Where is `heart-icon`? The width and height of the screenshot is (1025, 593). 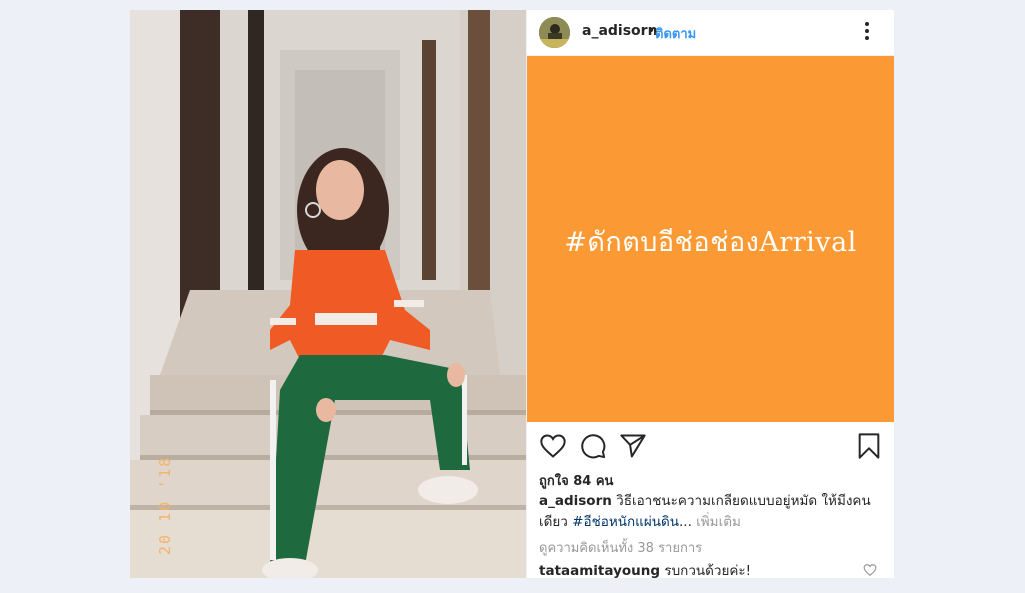 heart-icon is located at coordinates (553, 446).